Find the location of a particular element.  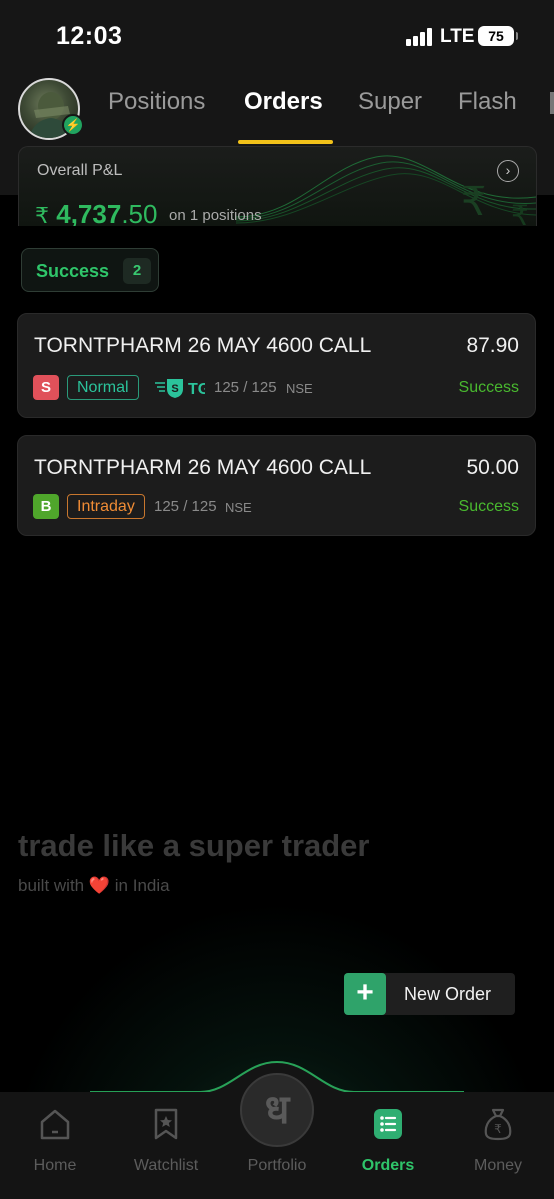

order-price: 50.00 is located at coordinates (492, 467).